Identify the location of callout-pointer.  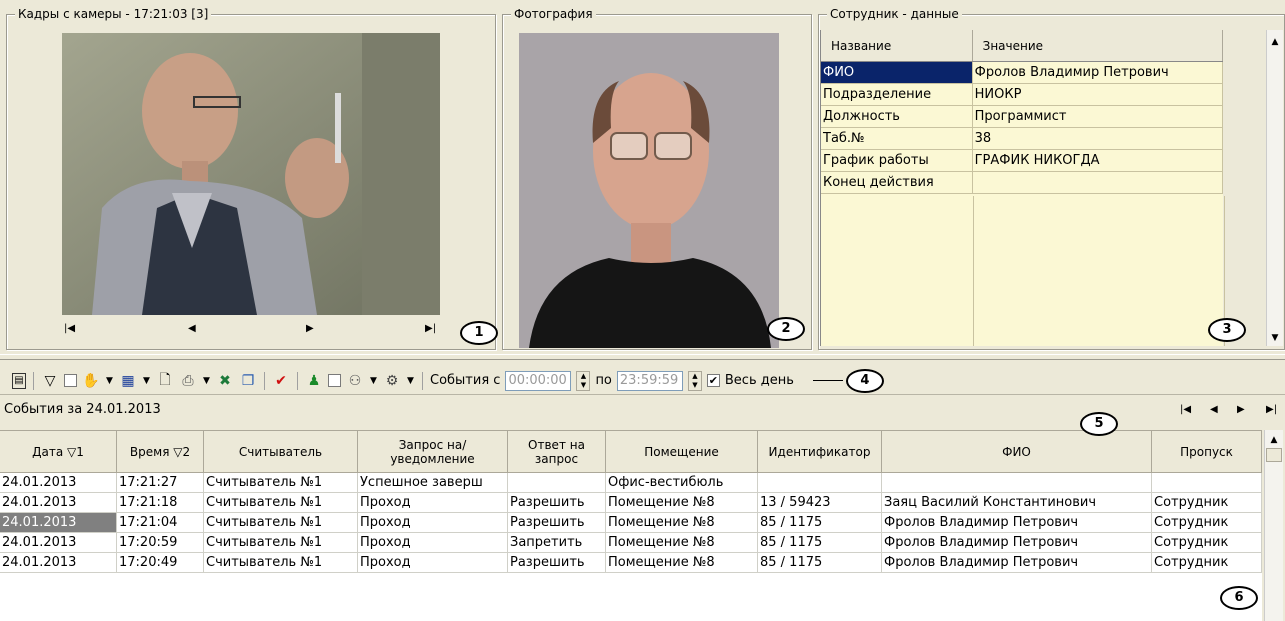
(827, 380).